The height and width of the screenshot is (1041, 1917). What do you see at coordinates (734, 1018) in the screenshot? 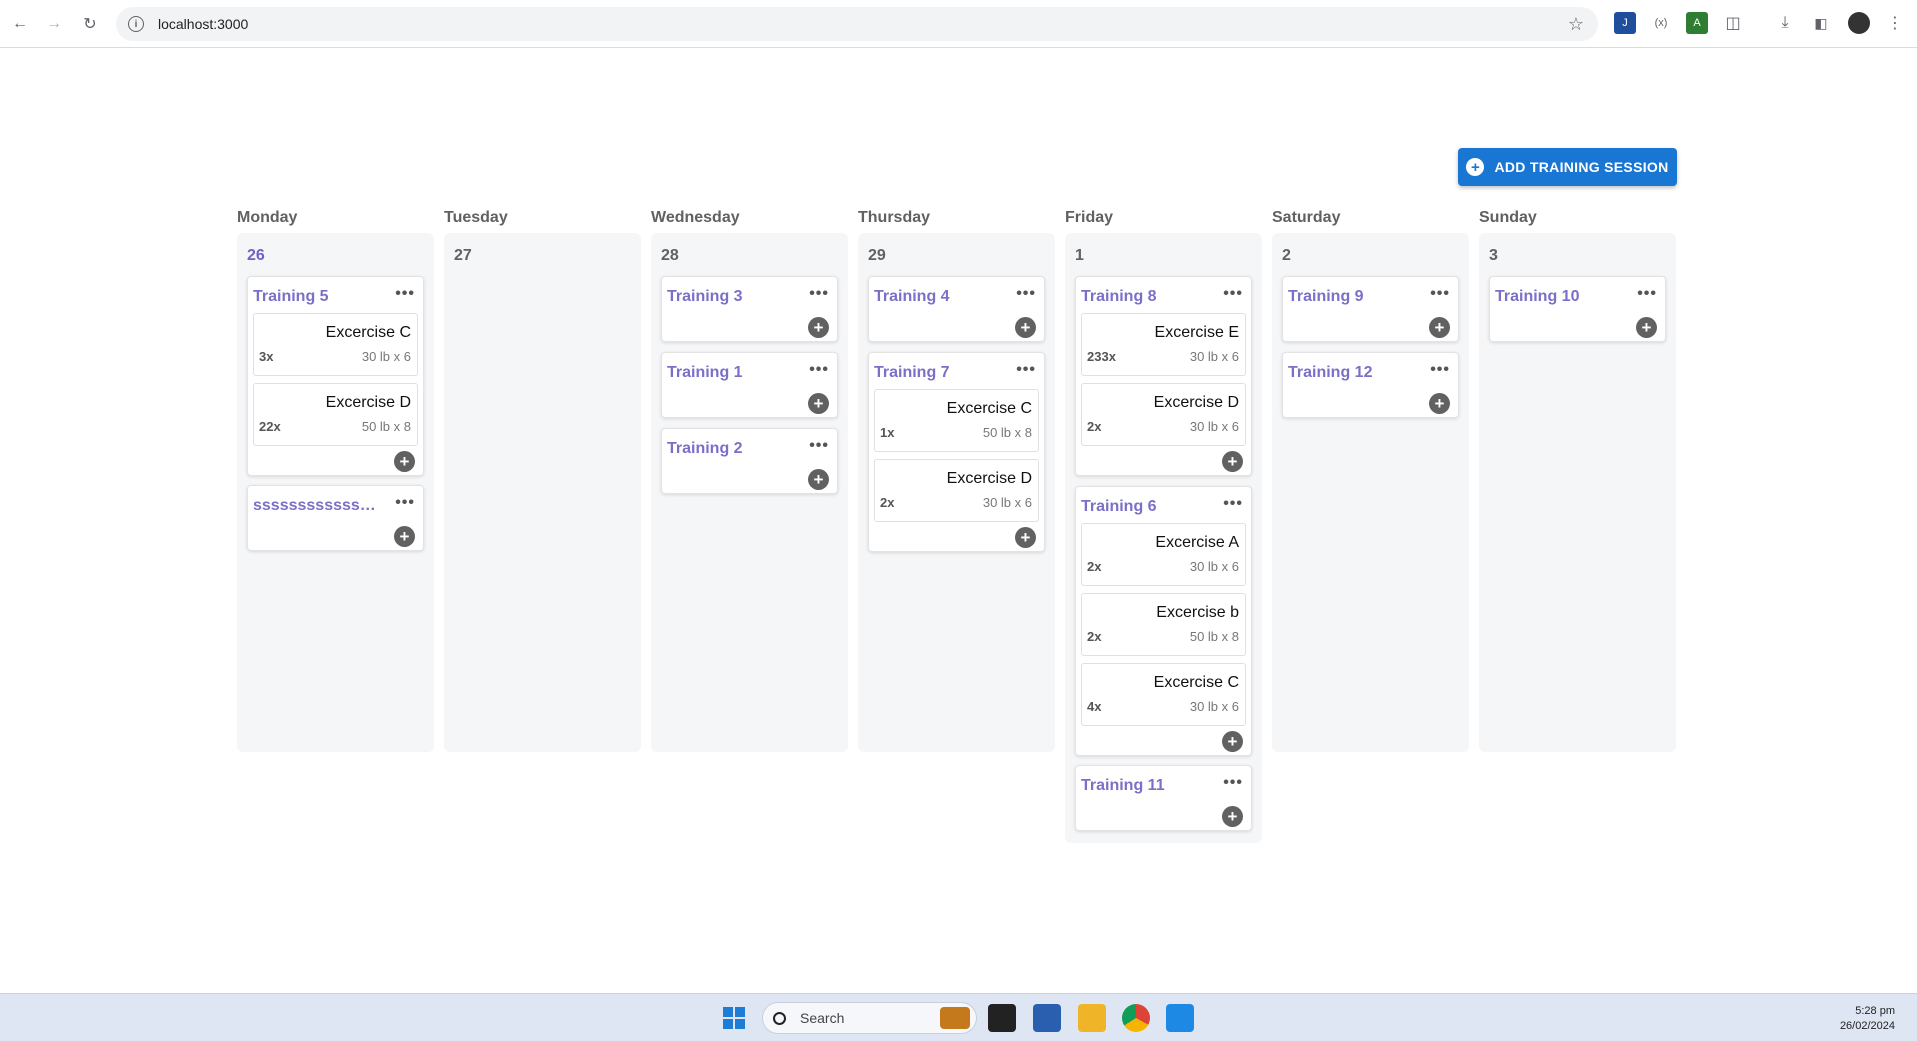
I see `windows-start-icon` at bounding box center [734, 1018].